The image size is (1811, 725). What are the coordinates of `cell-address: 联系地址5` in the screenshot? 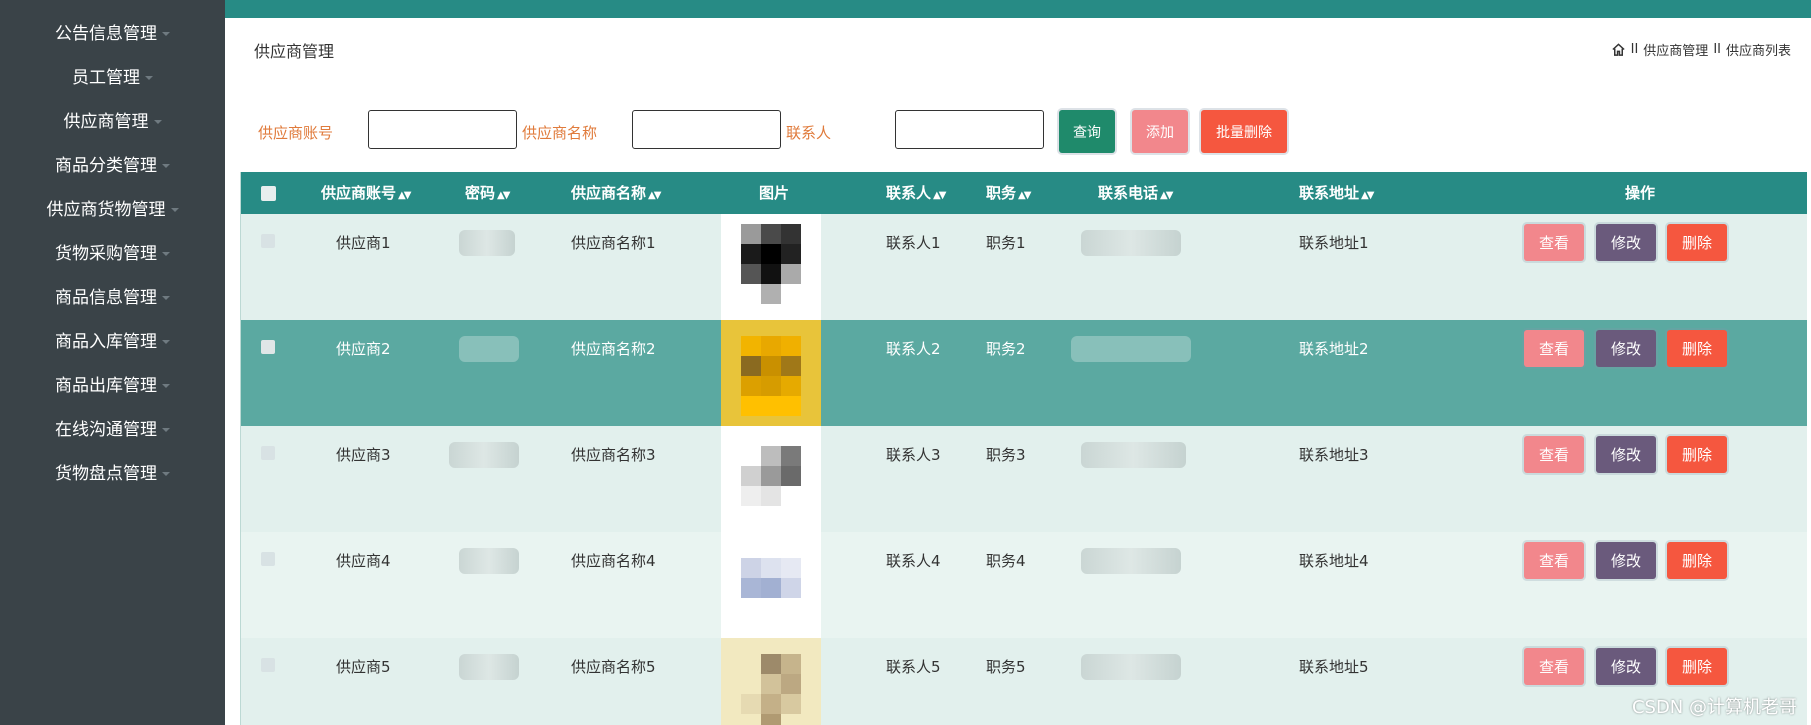 It's located at (1334, 667).